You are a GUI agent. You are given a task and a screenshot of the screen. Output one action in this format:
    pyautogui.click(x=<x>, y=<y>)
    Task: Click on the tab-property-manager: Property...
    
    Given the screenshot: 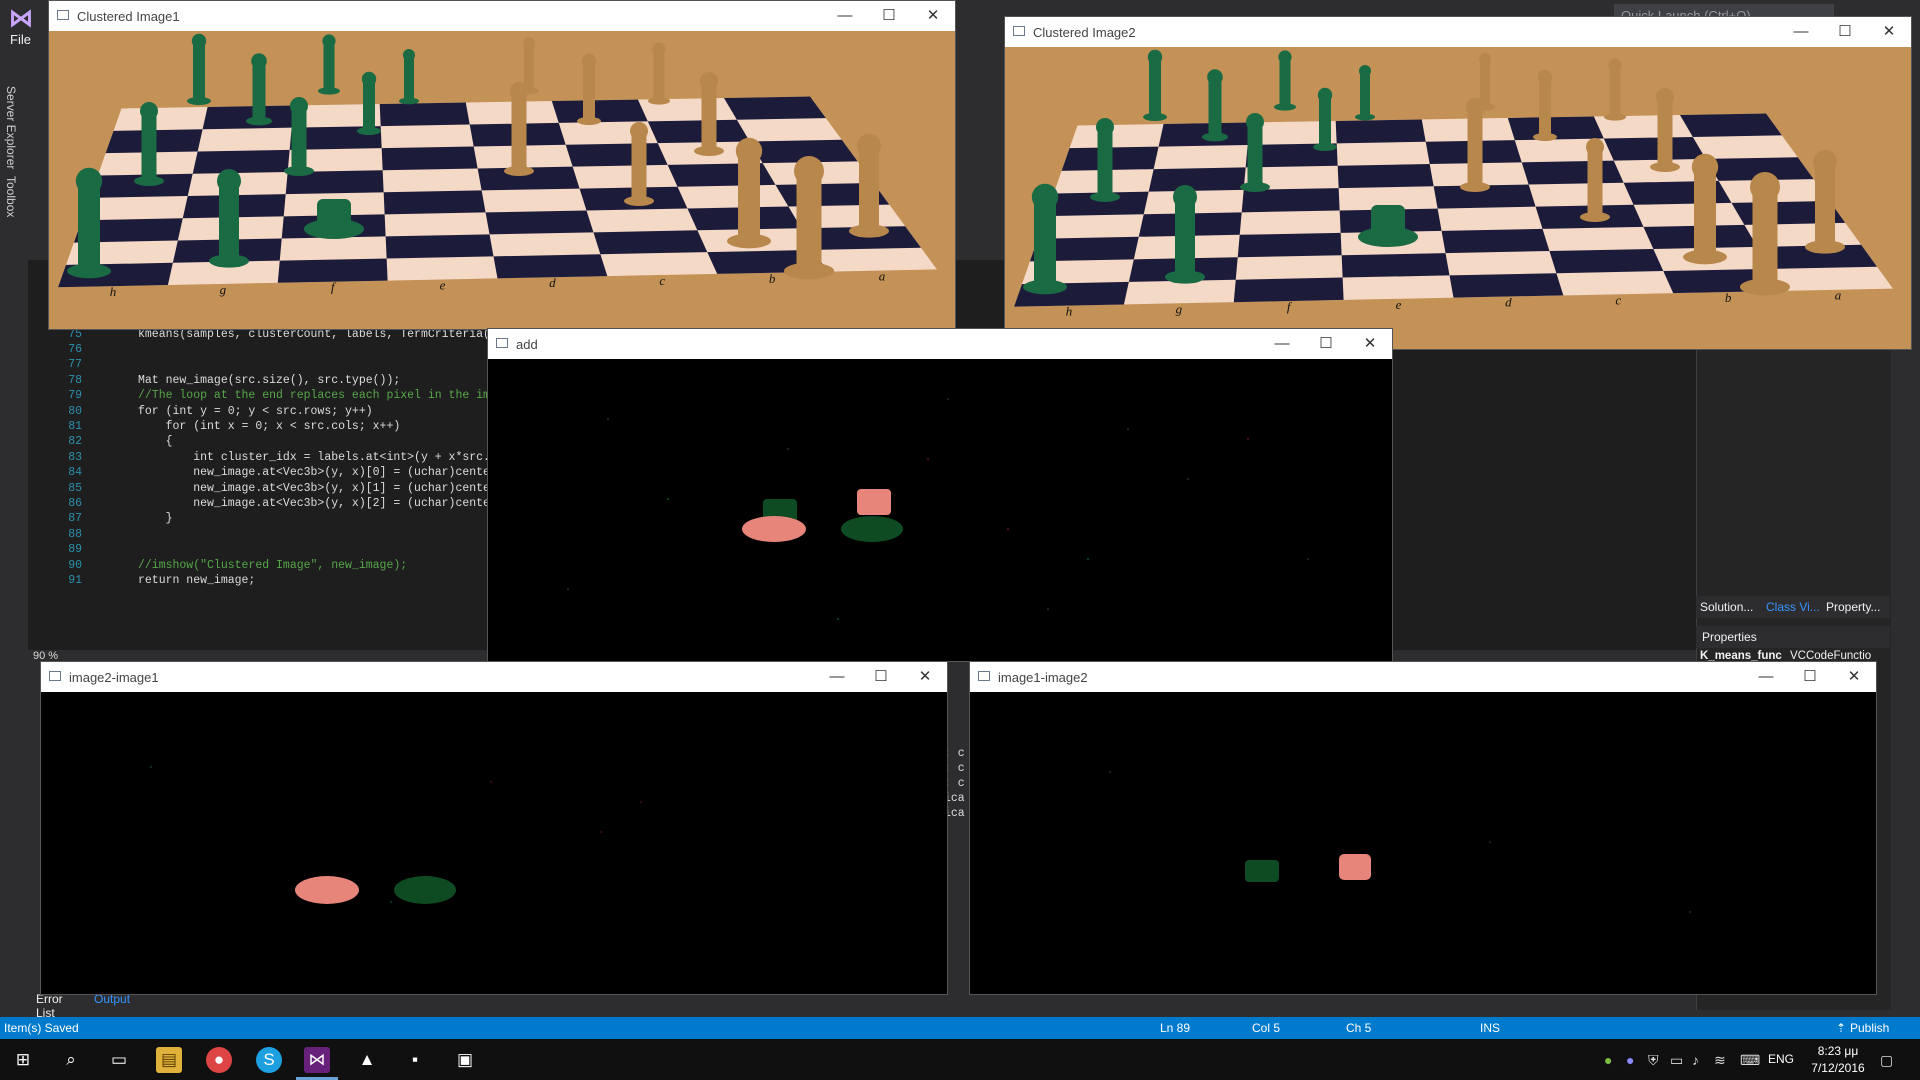 What is the action you would take?
    pyautogui.click(x=1853, y=607)
    